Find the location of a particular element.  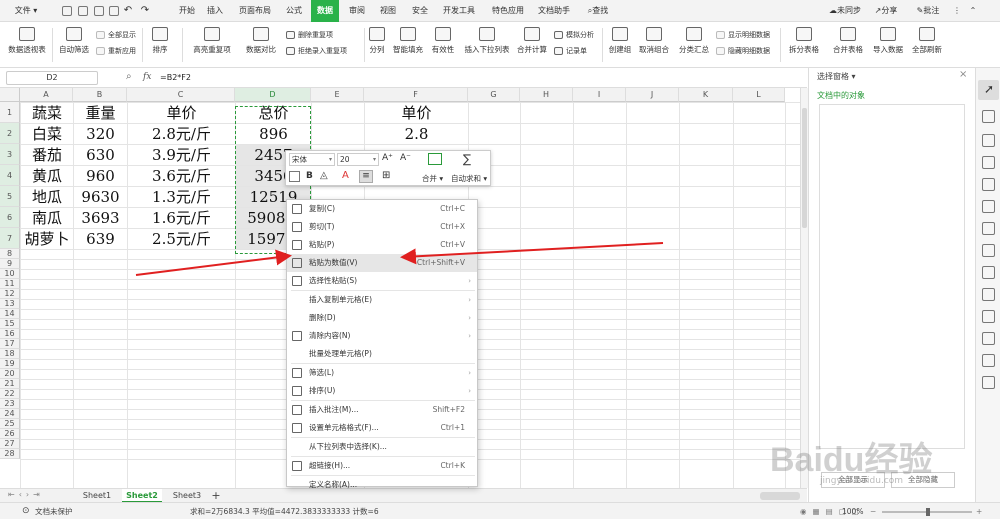

sync-status: ☁未同步 is located at coordinates (845, 11).